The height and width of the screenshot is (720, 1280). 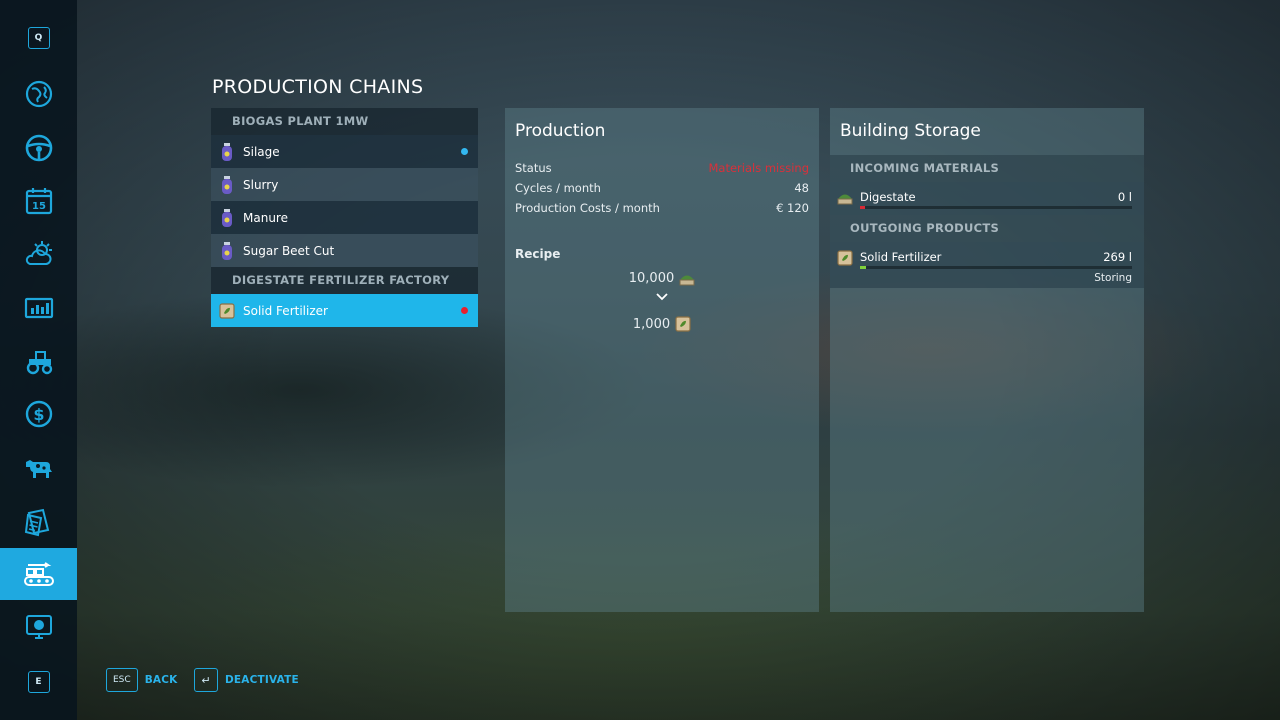 I want to click on e-key-hint: E, so click(x=38, y=682).